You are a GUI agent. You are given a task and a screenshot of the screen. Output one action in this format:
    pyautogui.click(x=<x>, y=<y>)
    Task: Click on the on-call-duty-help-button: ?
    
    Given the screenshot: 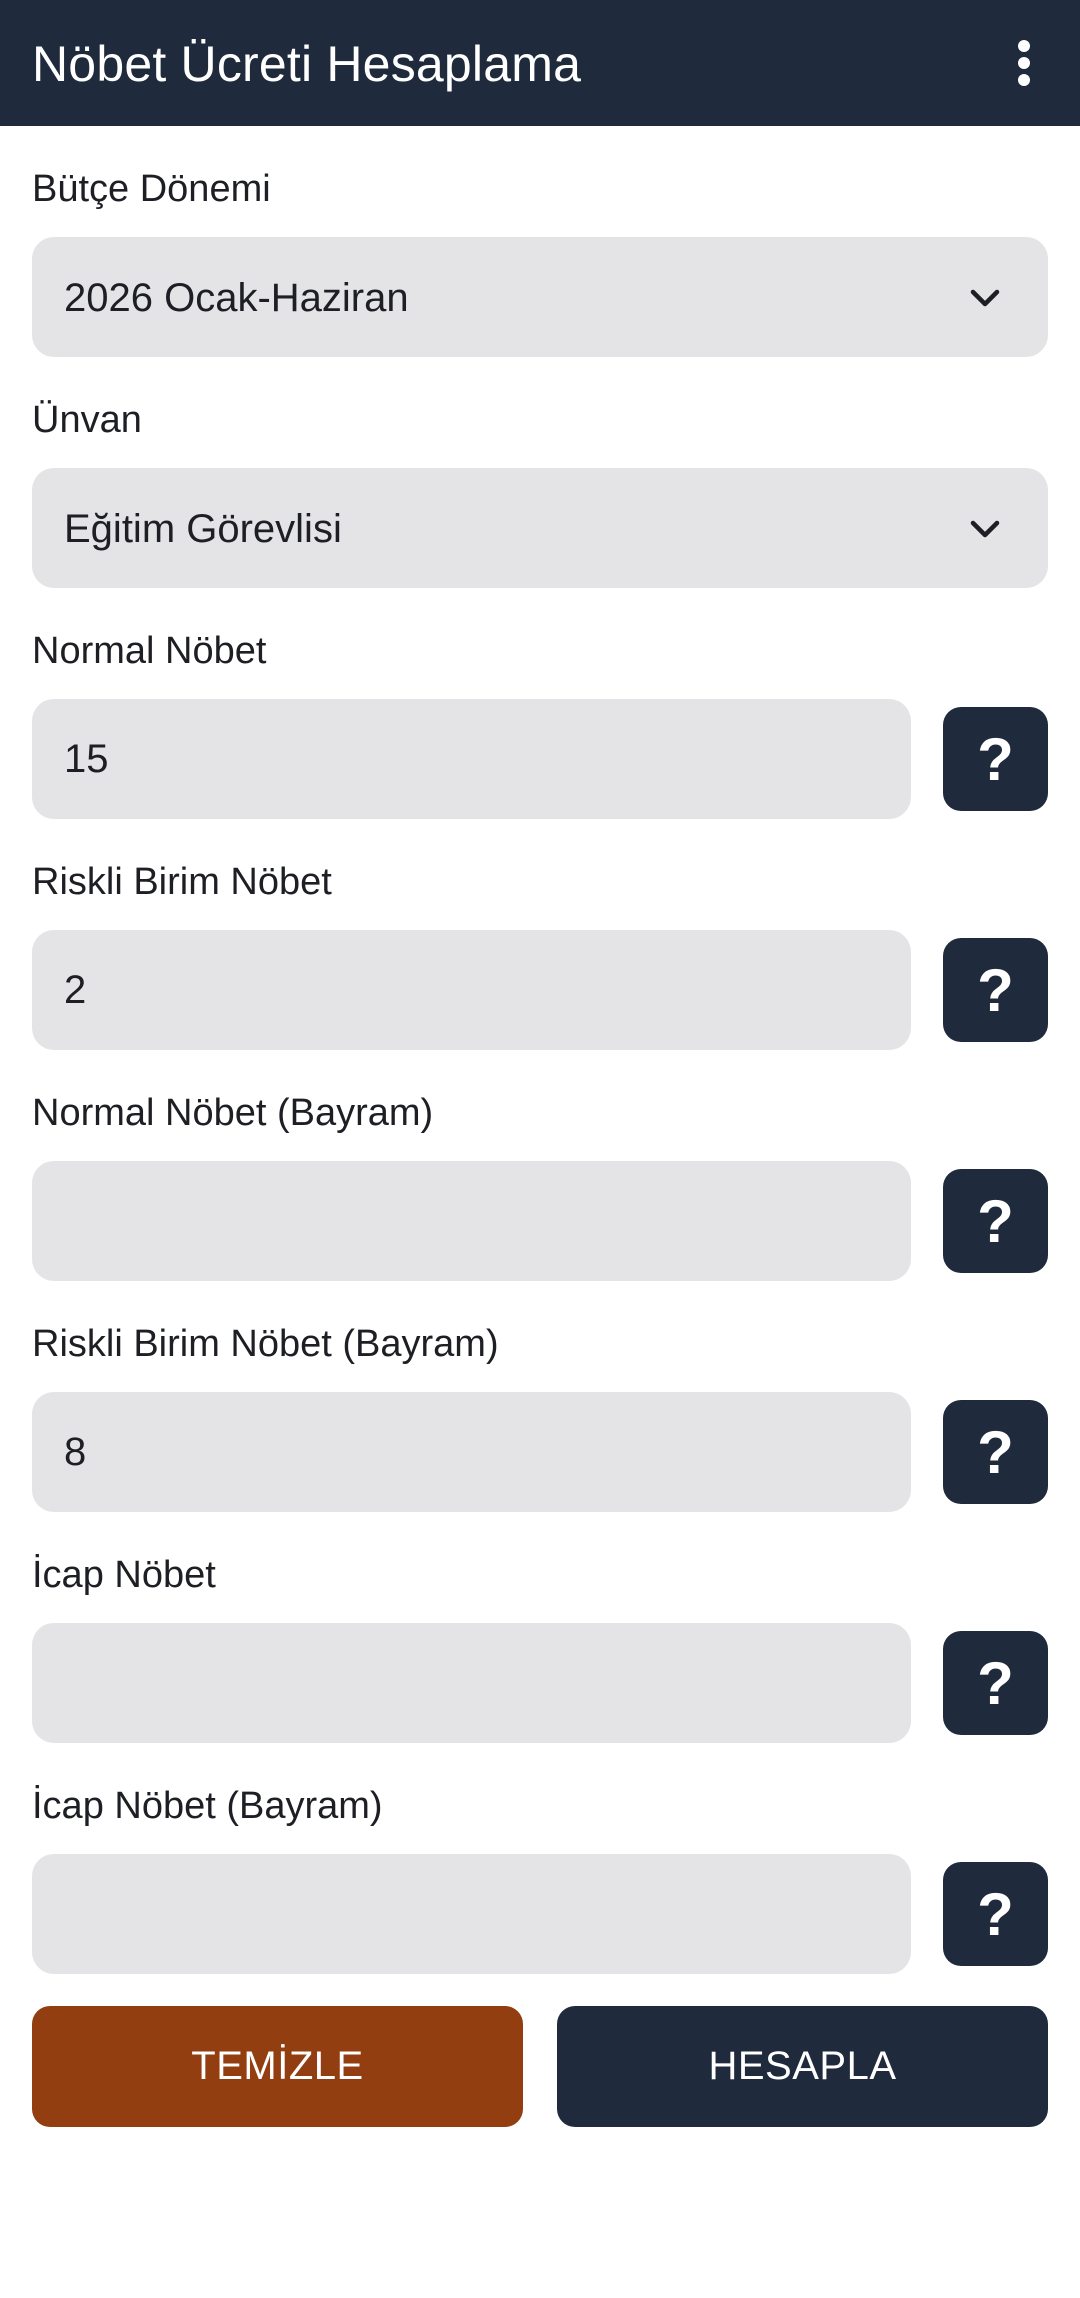 What is the action you would take?
    pyautogui.click(x=995, y=1683)
    